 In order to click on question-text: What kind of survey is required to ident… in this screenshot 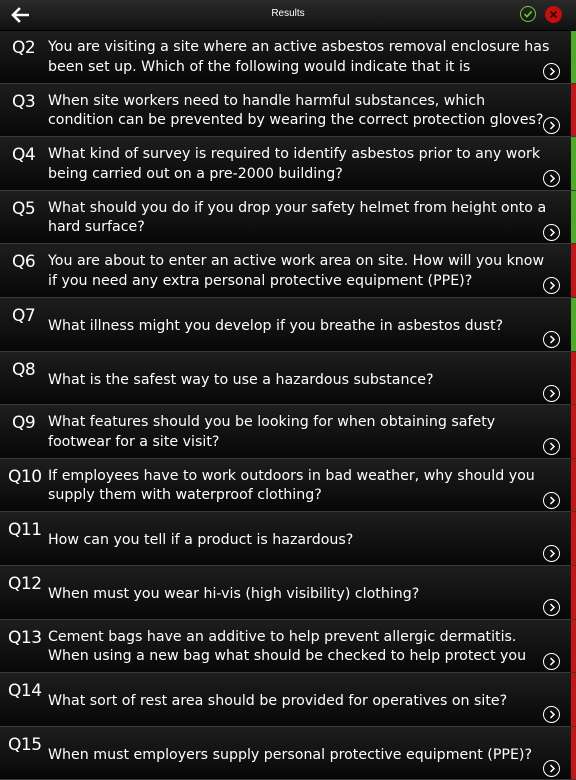, I will do `click(294, 164)`.